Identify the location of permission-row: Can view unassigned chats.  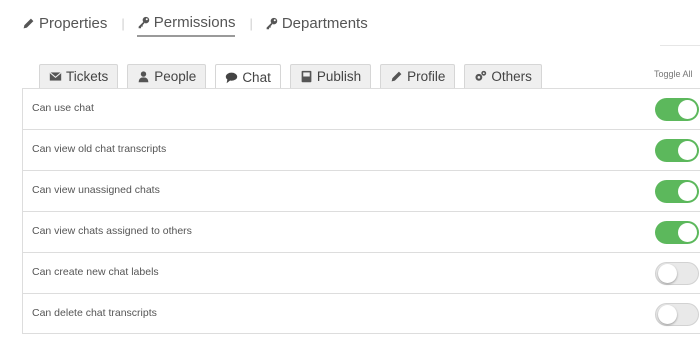
(361, 190).